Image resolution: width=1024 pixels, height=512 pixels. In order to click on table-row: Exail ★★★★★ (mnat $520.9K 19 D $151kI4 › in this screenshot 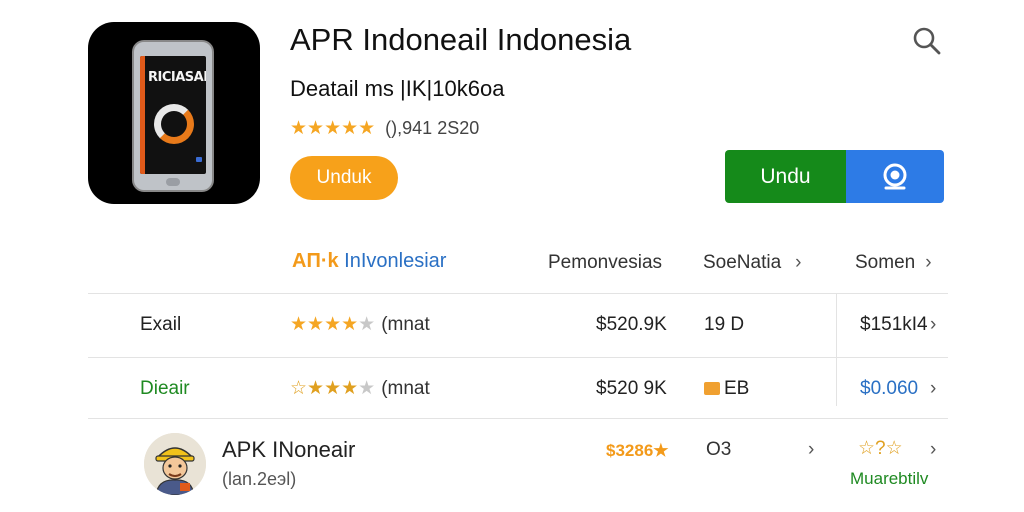, I will do `click(518, 322)`.